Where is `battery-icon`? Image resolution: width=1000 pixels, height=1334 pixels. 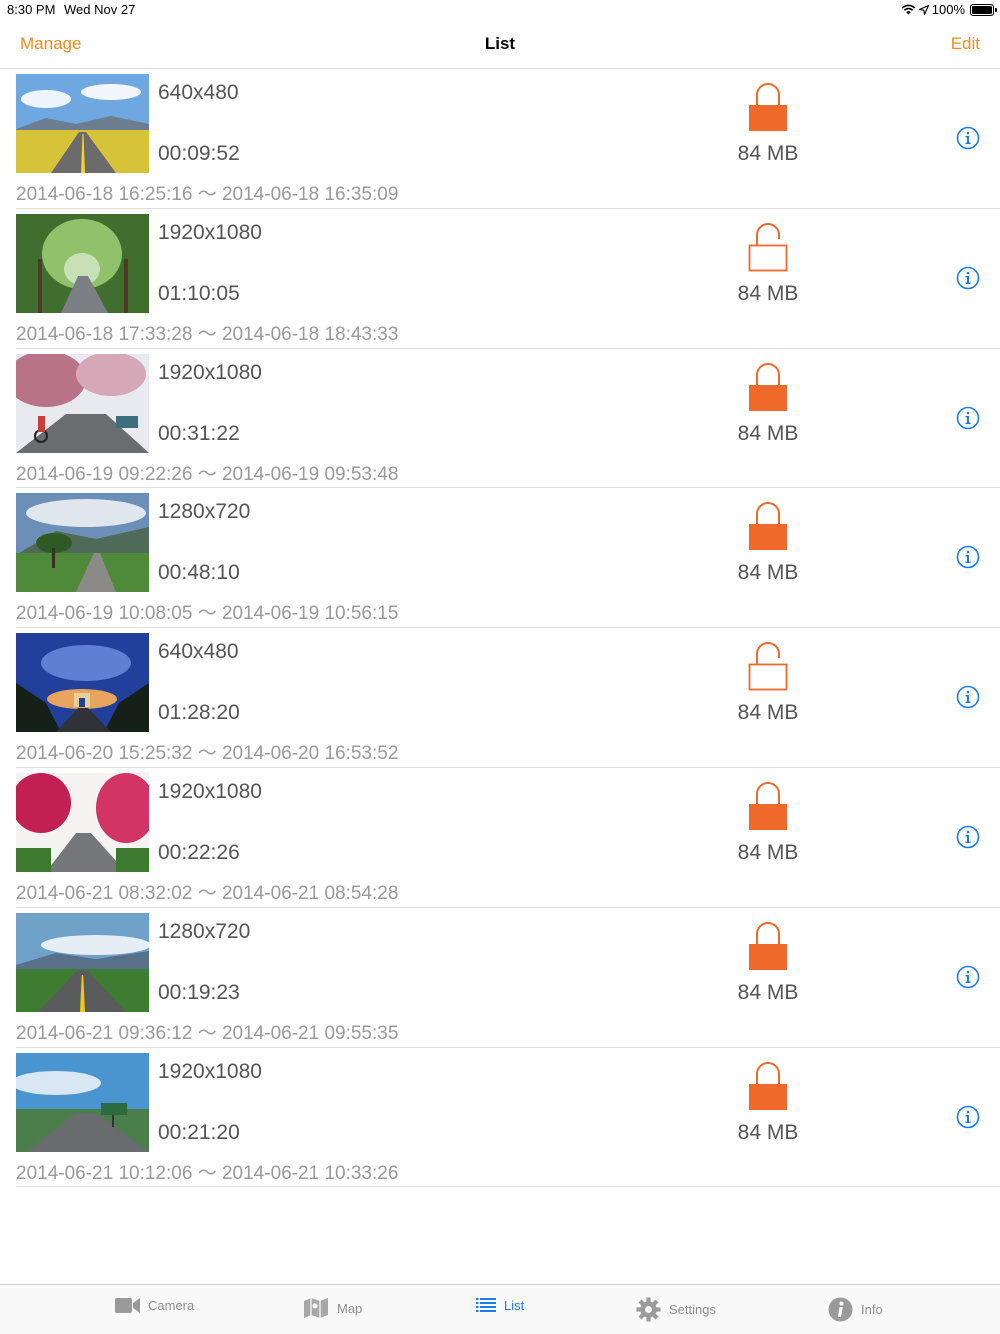 battery-icon is located at coordinates (983, 9).